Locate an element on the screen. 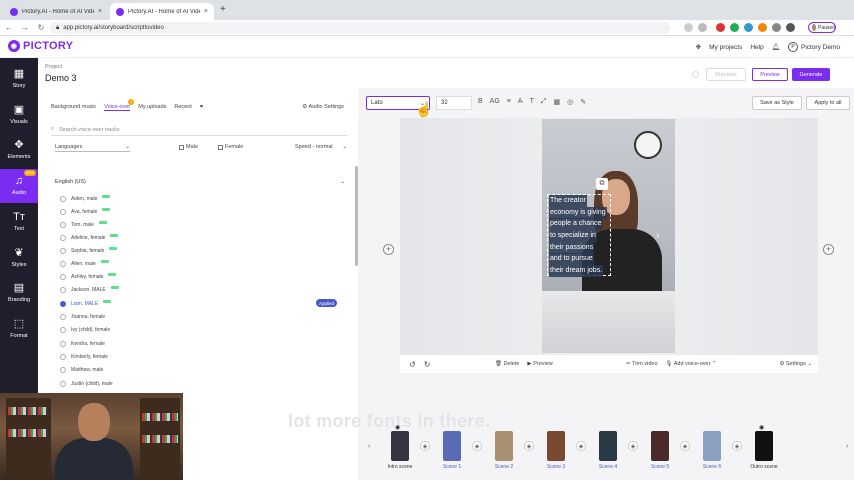  sidebar-item-branding: ▤ Branding is located at coordinates (19, 293).